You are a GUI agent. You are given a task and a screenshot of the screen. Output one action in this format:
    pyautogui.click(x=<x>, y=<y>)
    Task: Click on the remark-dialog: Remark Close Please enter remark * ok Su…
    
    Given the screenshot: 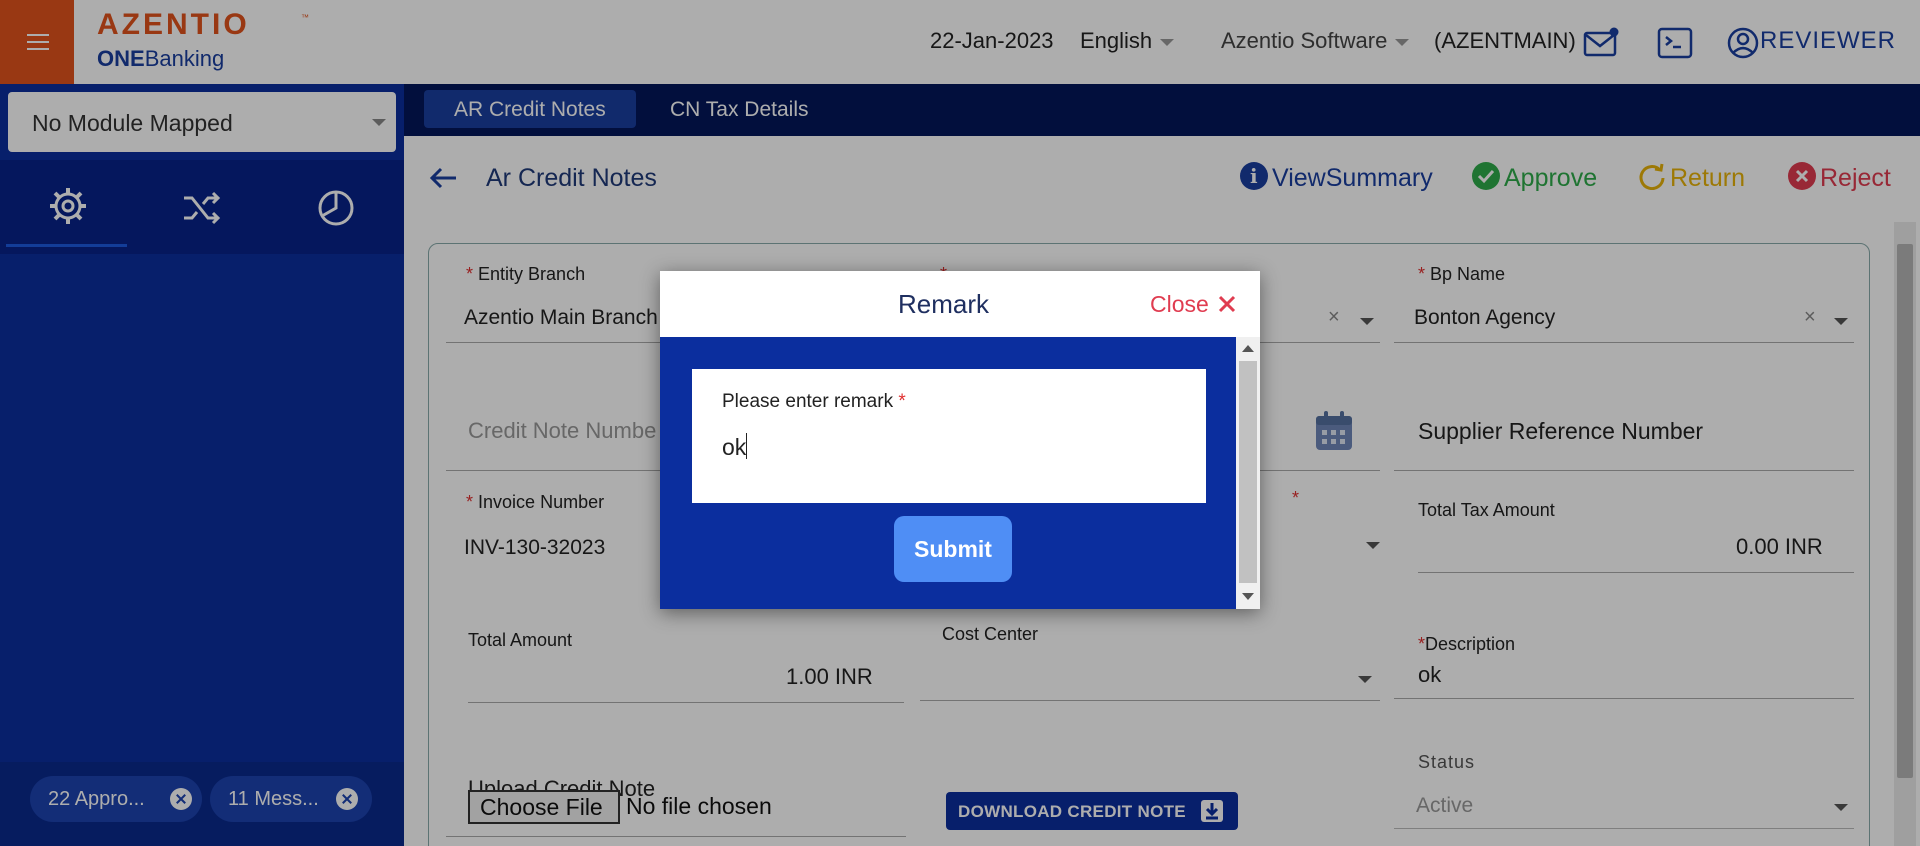 What is the action you would take?
    pyautogui.click(x=960, y=440)
    